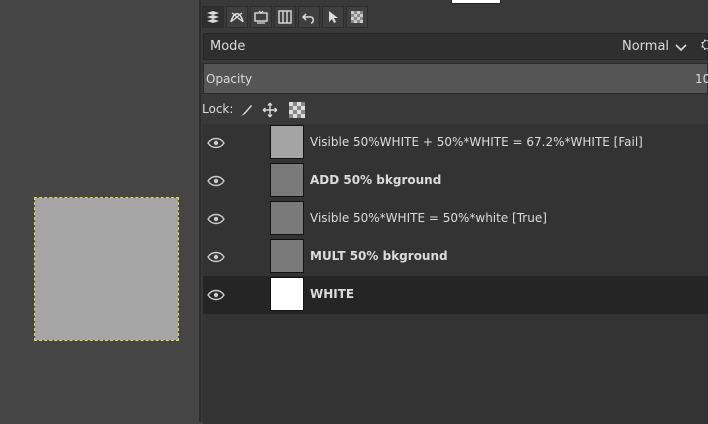 The height and width of the screenshot is (424, 708). Describe the element at coordinates (476, 2) in the screenshot. I see `foreground-swatch` at that location.